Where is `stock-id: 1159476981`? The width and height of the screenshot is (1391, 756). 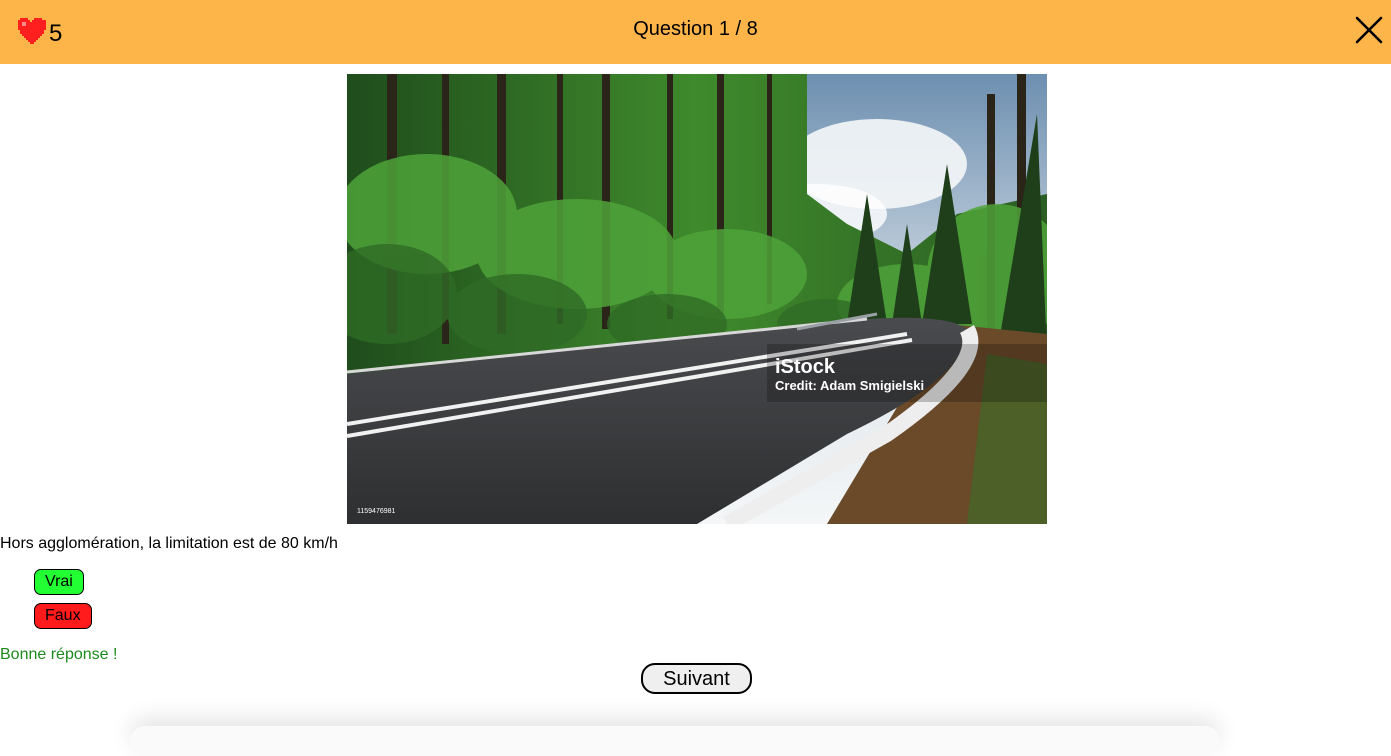 stock-id: 1159476981 is located at coordinates (376, 511).